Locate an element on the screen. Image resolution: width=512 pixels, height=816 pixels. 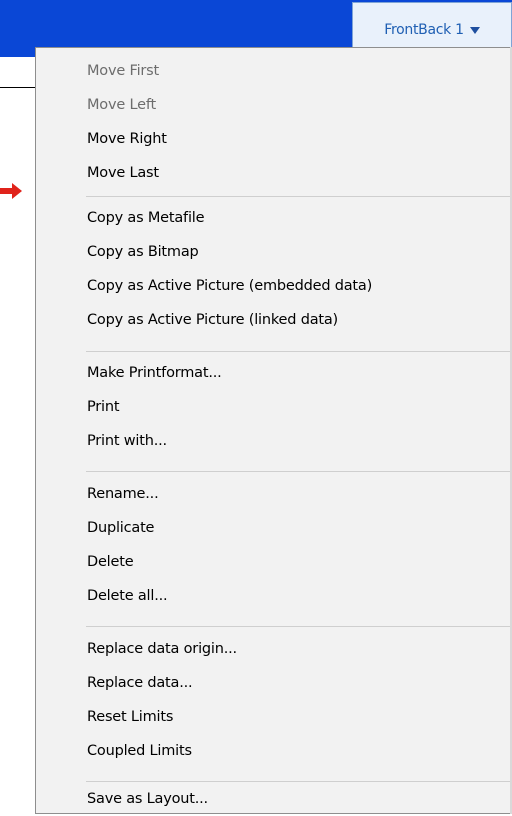
background-panel is located at coordinates (18, 435).